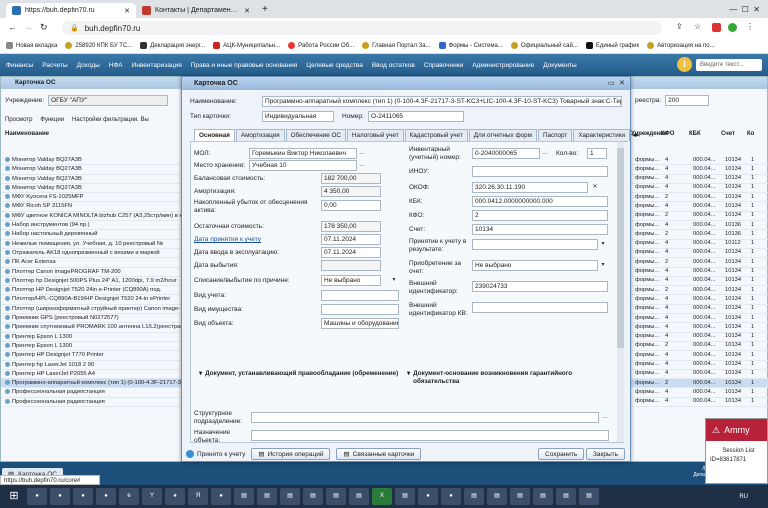  What do you see at coordinates (540, 307) in the screenshot?
I see `external-id-kv-field` at bounding box center [540, 307].